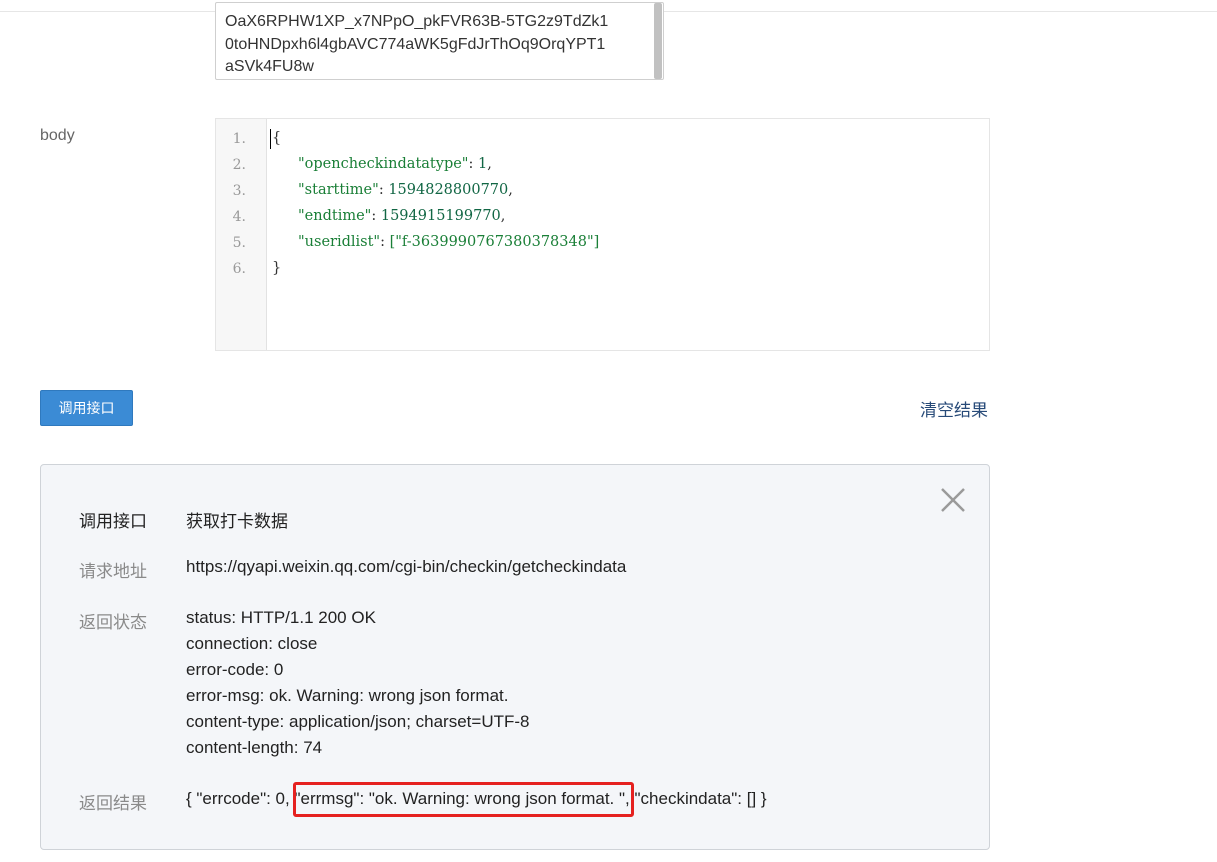  What do you see at coordinates (463, 799) in the screenshot?
I see `highlight-annotation-box` at bounding box center [463, 799].